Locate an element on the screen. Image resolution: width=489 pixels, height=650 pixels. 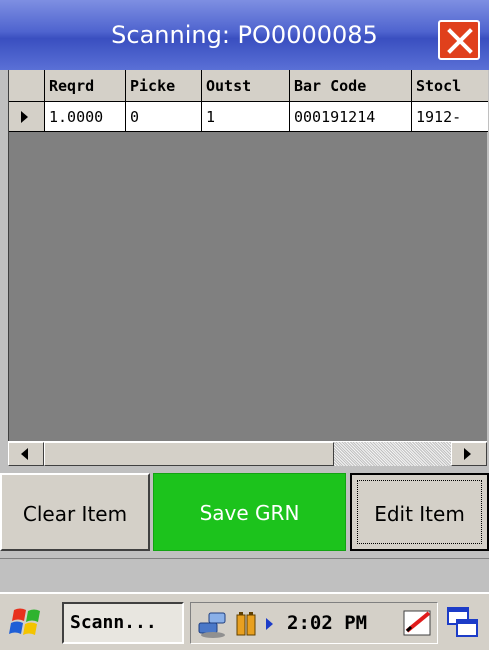
edit-item-label: Edit Item is located at coordinates (419, 514).